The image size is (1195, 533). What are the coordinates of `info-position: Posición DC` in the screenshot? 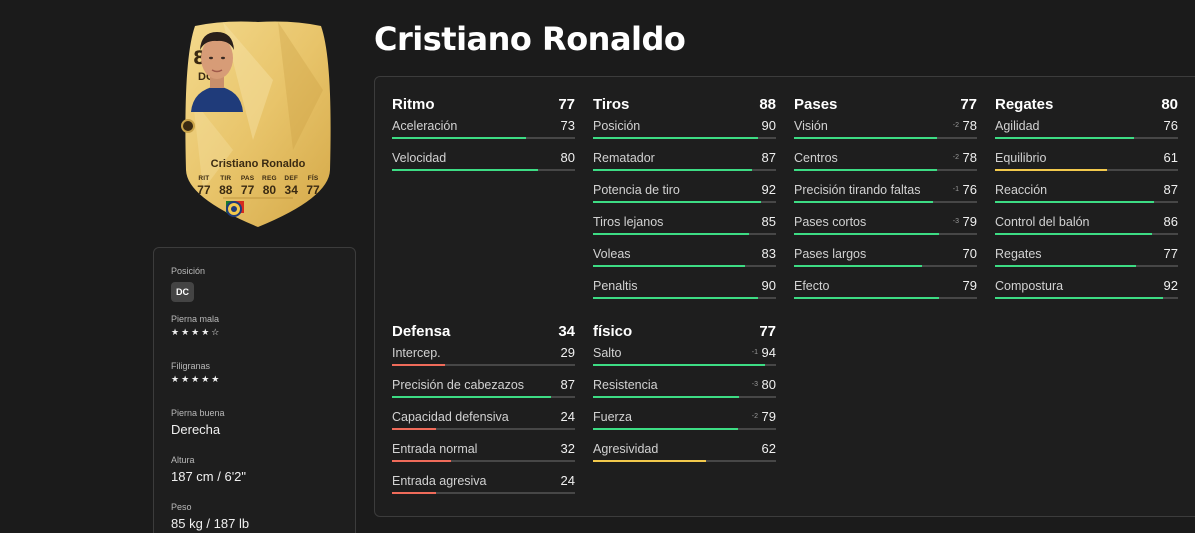 It's located at (254, 290).